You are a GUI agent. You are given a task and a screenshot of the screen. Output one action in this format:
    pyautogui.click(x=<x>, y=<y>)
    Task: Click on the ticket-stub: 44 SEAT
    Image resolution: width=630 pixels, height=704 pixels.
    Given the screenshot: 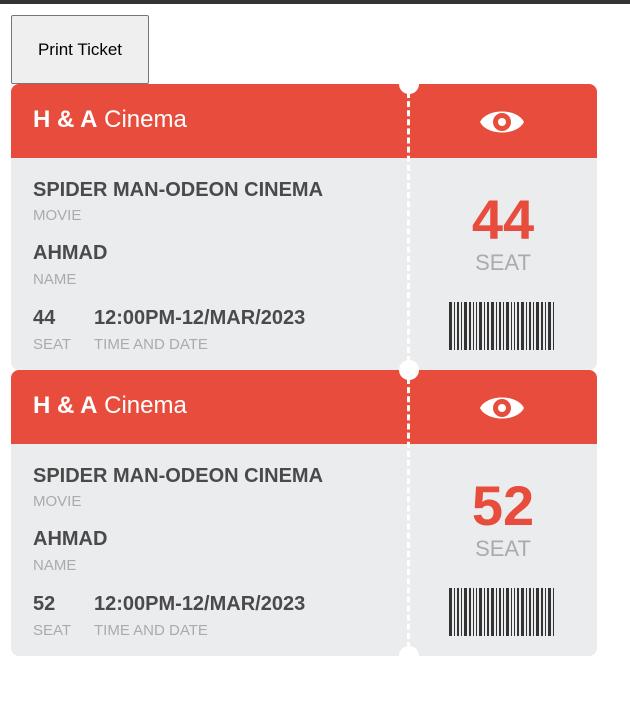 What is the action you would take?
    pyautogui.click(x=503, y=227)
    